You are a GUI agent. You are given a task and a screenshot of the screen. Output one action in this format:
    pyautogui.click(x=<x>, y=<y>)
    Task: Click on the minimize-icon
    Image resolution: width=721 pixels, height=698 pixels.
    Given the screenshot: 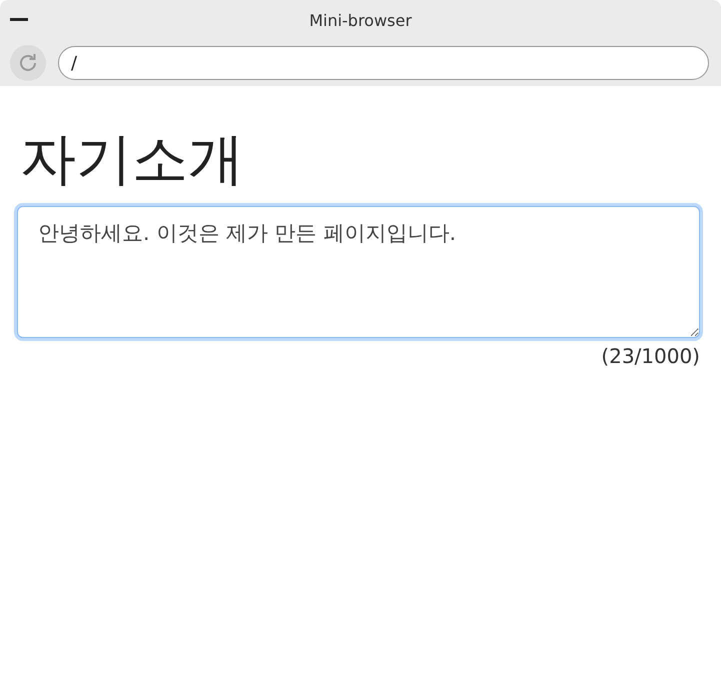 What is the action you would take?
    pyautogui.click(x=19, y=20)
    